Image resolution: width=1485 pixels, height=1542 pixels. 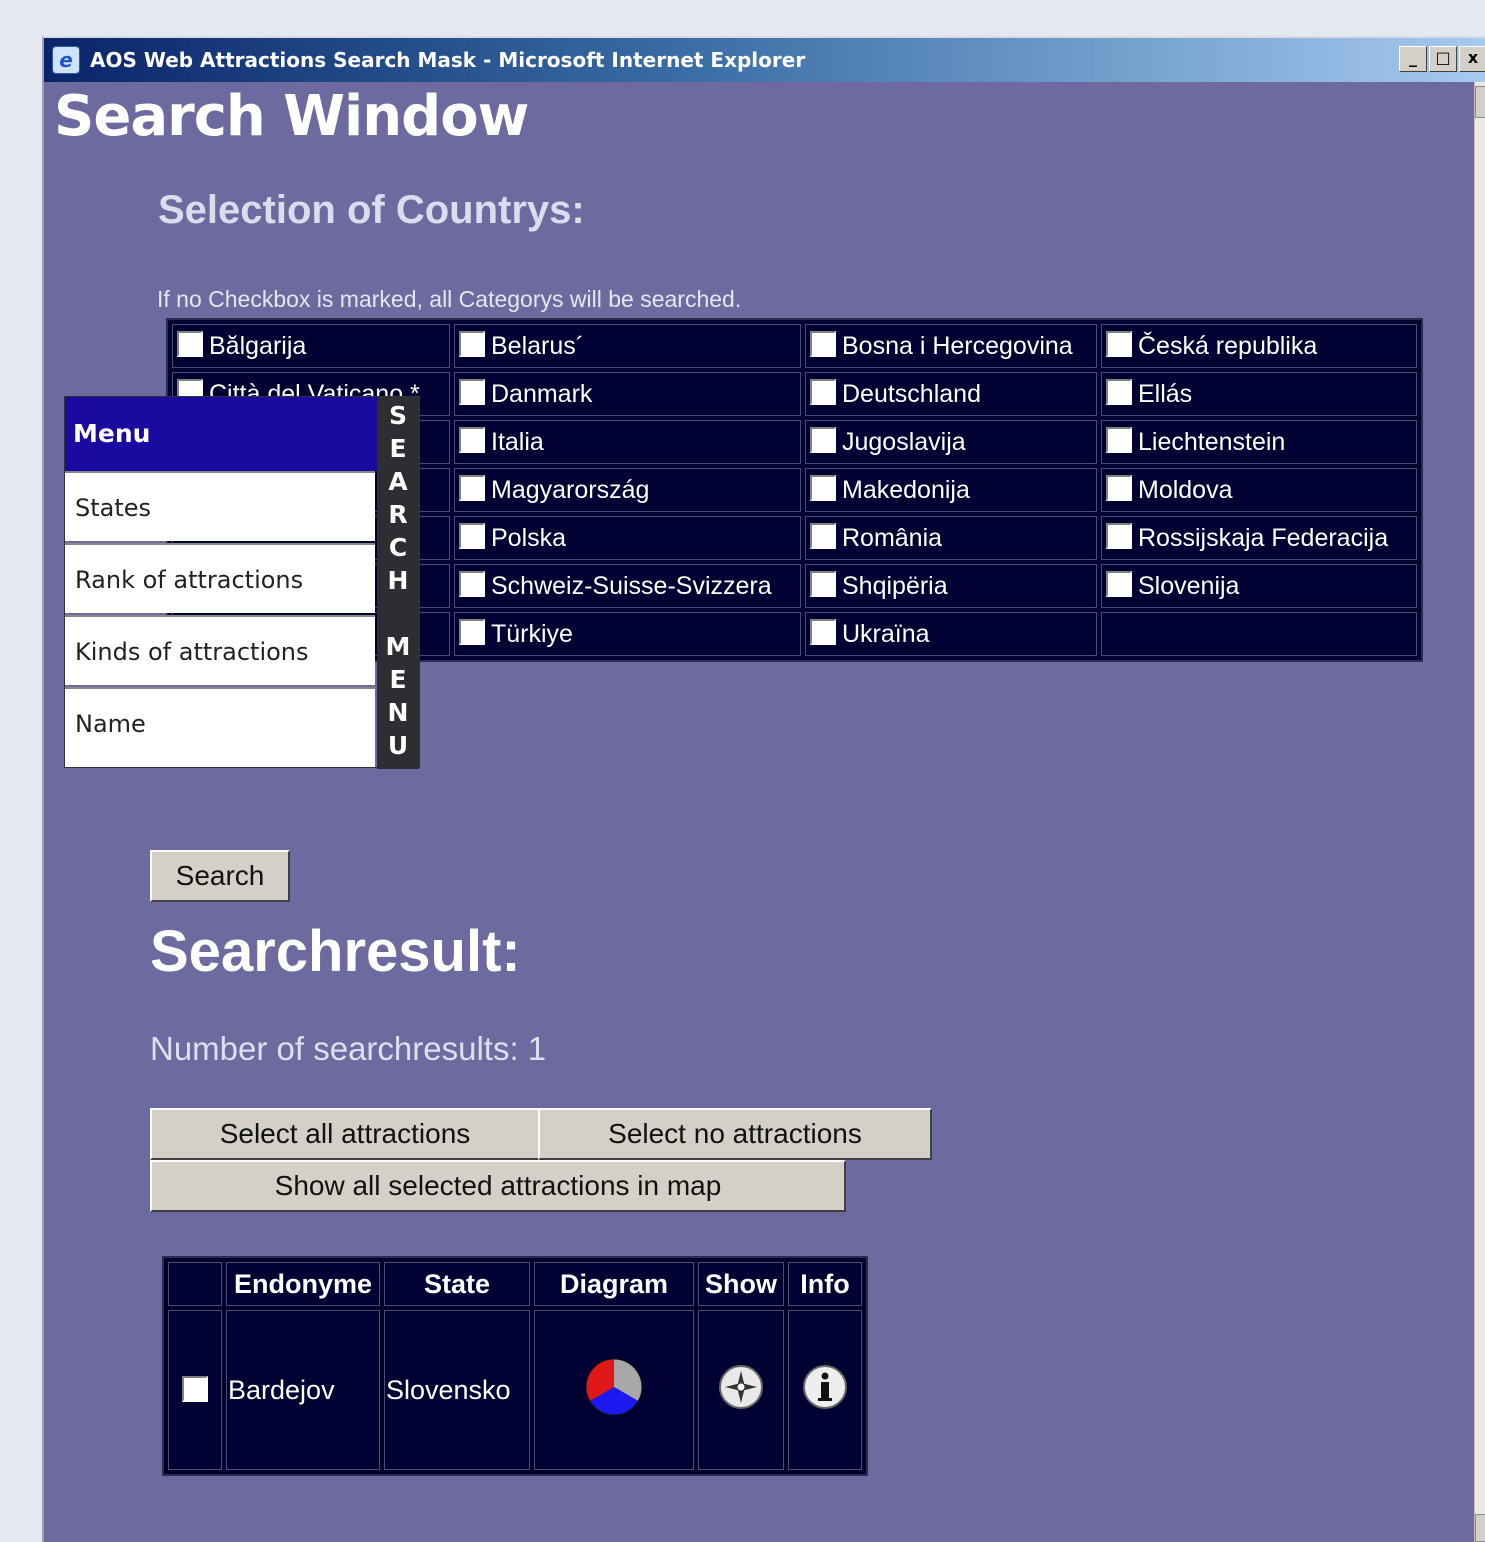 I want to click on minimize-button: _, so click(x=1413, y=59).